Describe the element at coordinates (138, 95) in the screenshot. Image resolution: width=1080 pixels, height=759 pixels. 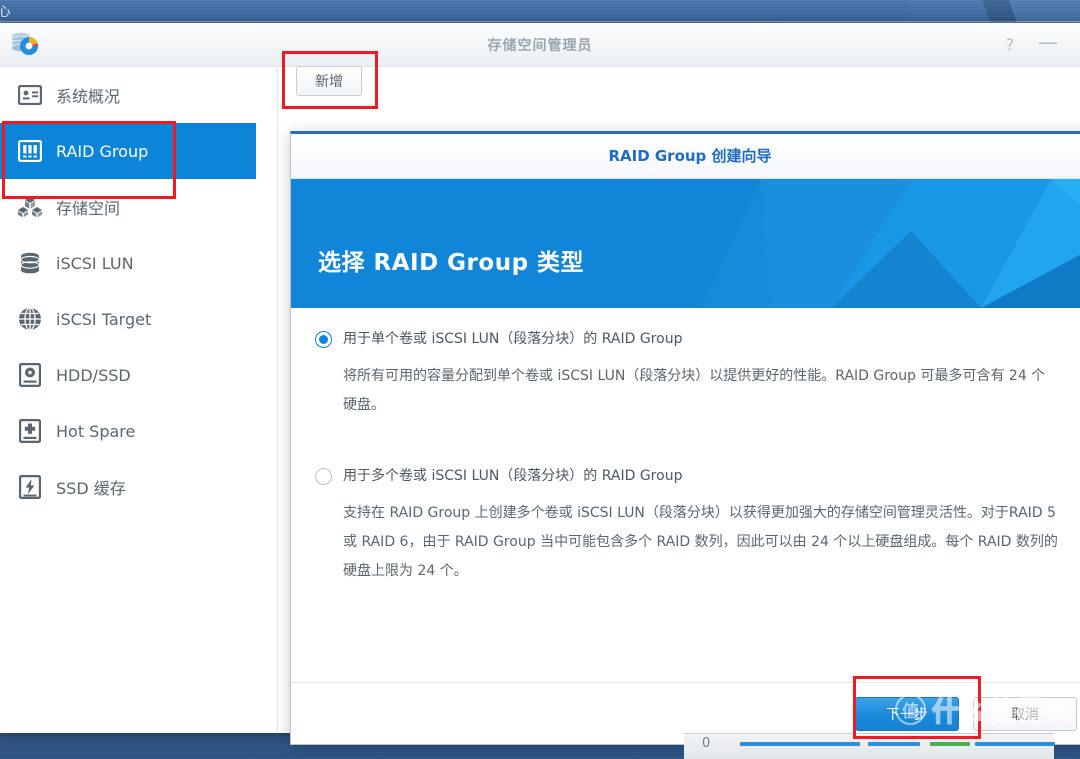
I see `sidebar-item-system-overview: 系统概况` at that location.